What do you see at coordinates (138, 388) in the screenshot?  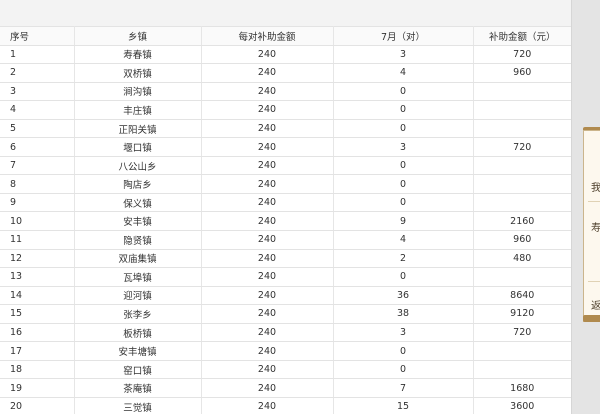 I see `cell-town: 茶庵镇` at bounding box center [138, 388].